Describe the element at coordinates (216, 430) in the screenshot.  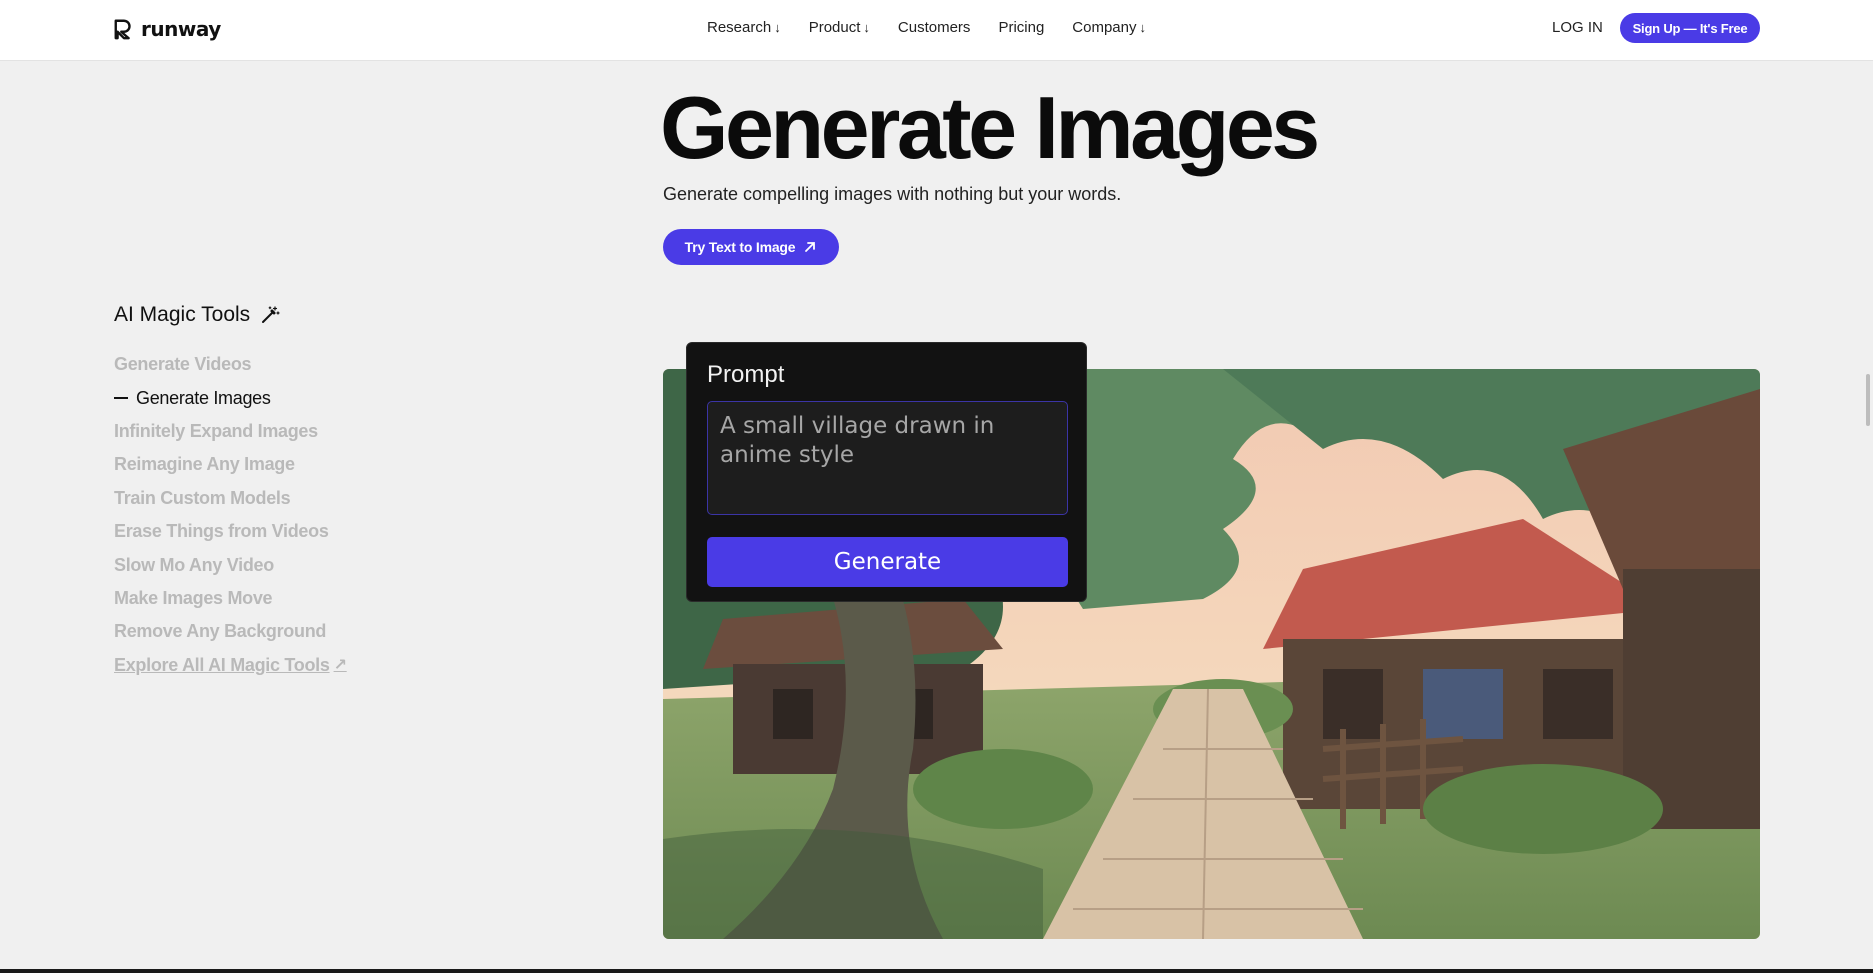
I see `tool-label: Infinitely Expand Images` at that location.